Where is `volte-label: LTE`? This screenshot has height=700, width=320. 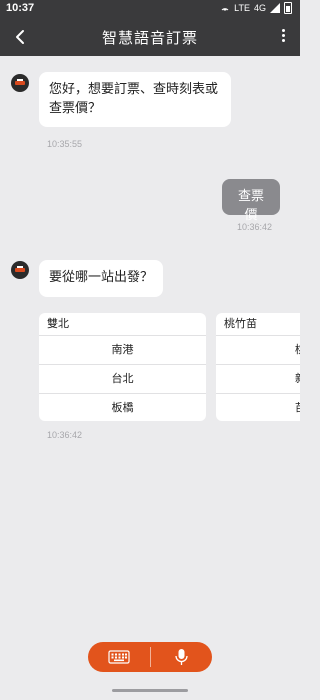 volte-label: LTE is located at coordinates (242, 8).